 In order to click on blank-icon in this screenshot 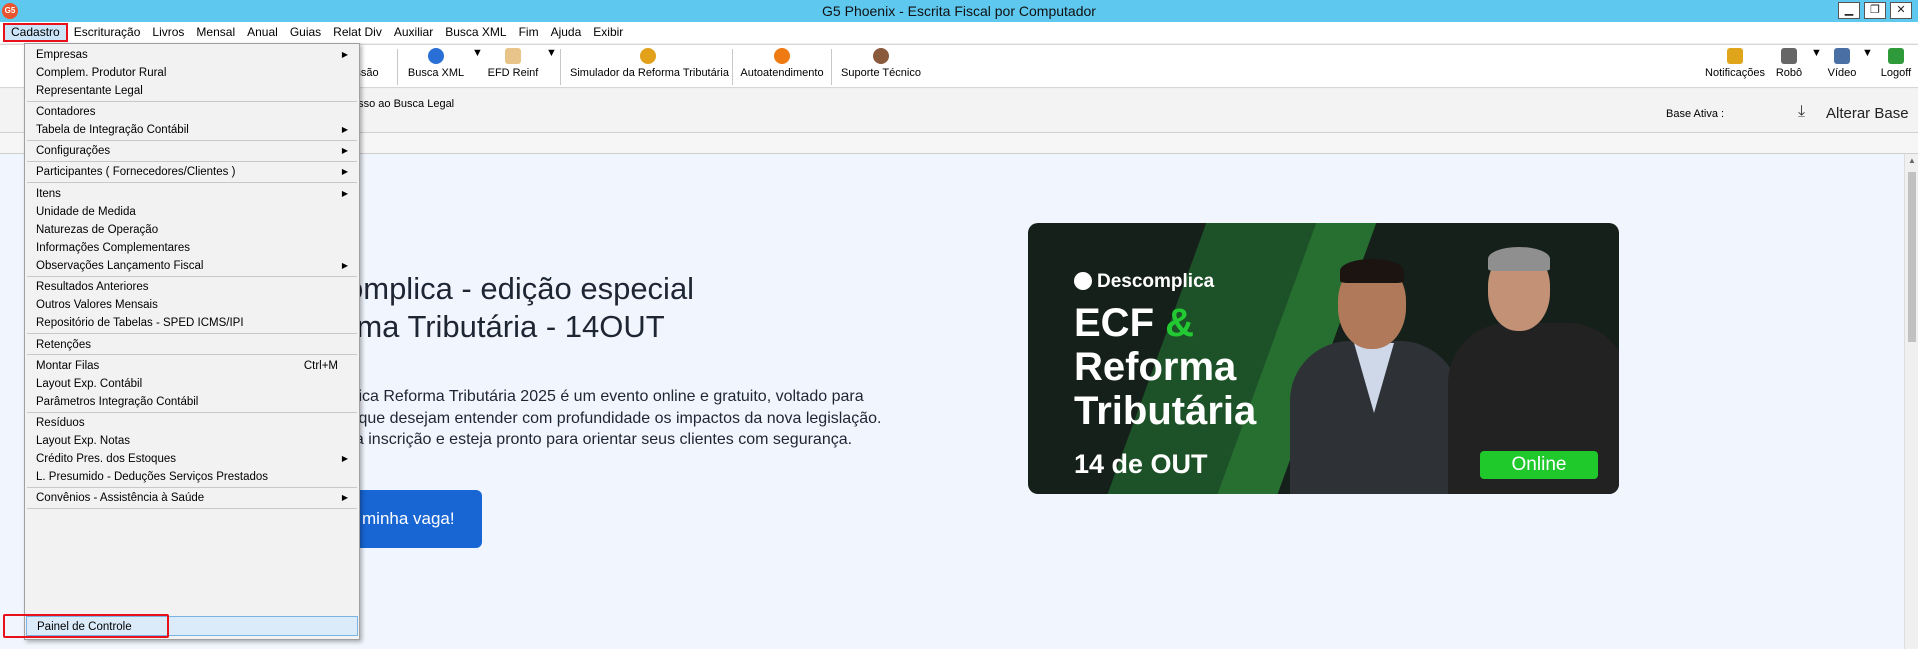, I will do `click(367, 56)`.